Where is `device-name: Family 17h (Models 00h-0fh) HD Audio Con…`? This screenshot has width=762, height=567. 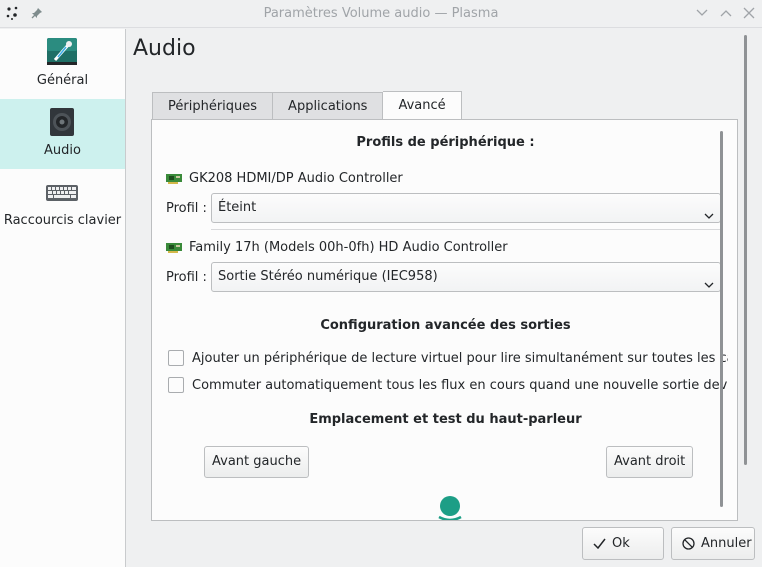 device-name: Family 17h (Models 00h-0fh) HD Audio Con… is located at coordinates (348, 247).